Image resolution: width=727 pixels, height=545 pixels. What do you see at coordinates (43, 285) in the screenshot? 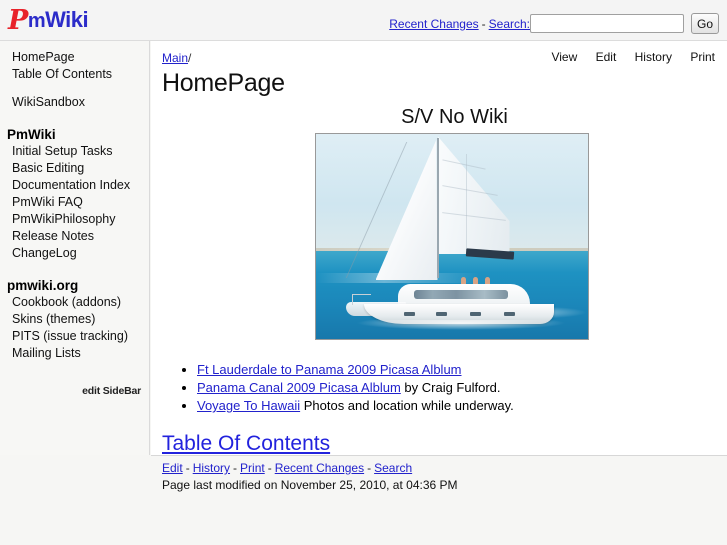
I see `sidebar-heading-pmwiki-org: pmwiki.org` at bounding box center [43, 285].